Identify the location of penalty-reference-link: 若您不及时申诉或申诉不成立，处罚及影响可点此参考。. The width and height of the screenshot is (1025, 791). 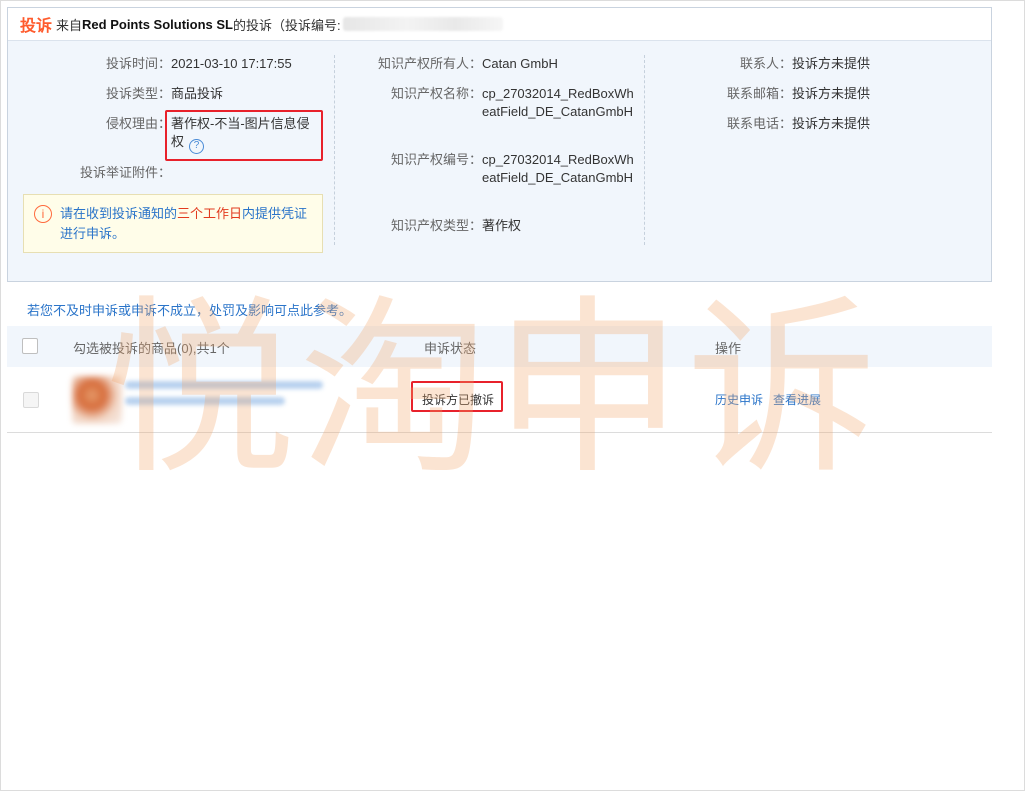
(189, 309).